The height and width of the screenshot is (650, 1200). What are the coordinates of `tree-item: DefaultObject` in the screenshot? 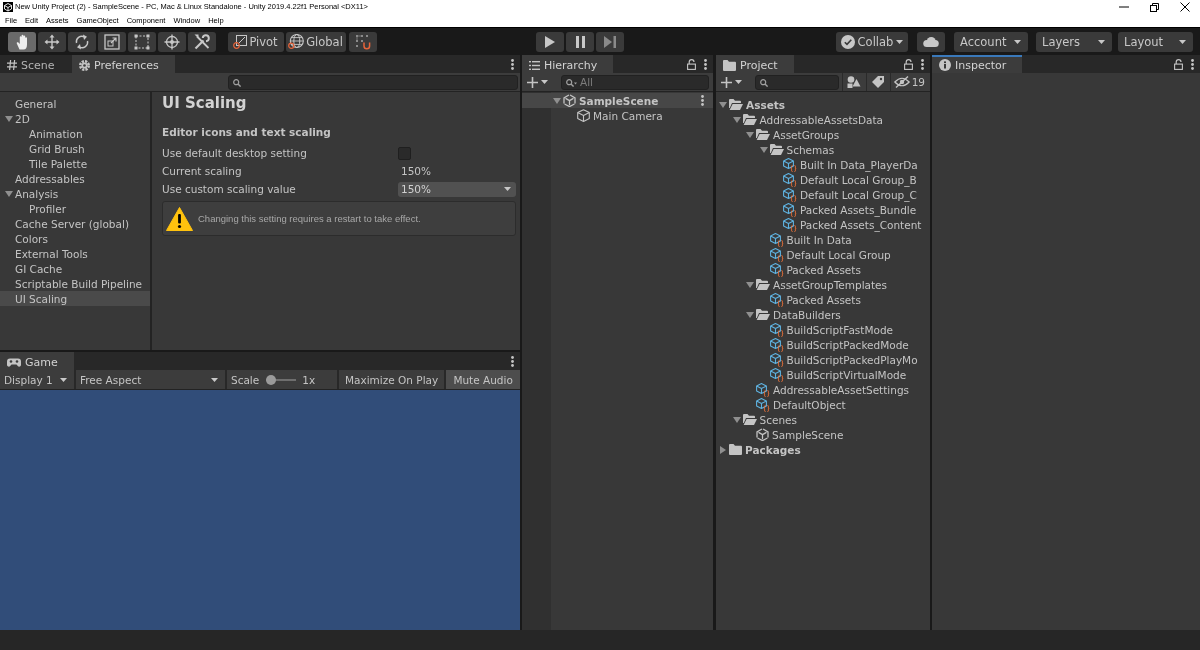 It's located at (823, 404).